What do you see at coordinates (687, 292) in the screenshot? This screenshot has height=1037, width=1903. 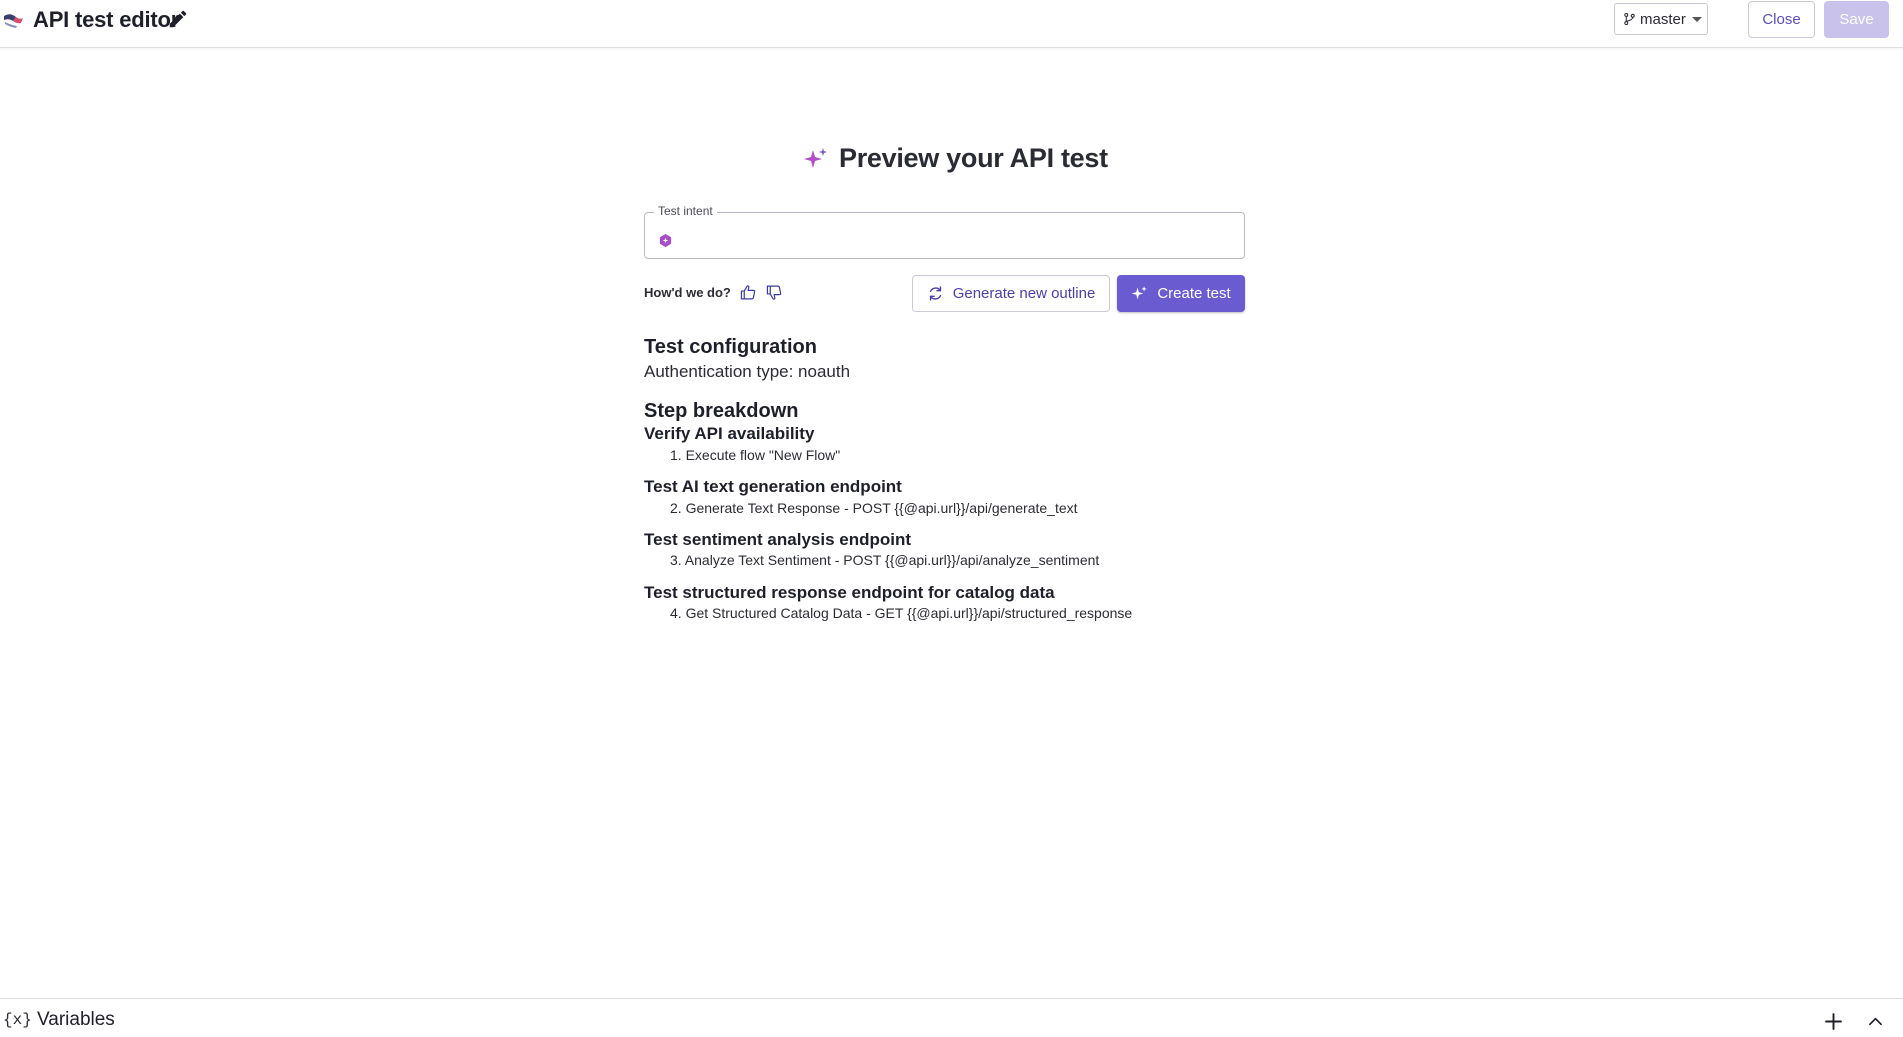 I see `feedback-label: How'd we do?` at bounding box center [687, 292].